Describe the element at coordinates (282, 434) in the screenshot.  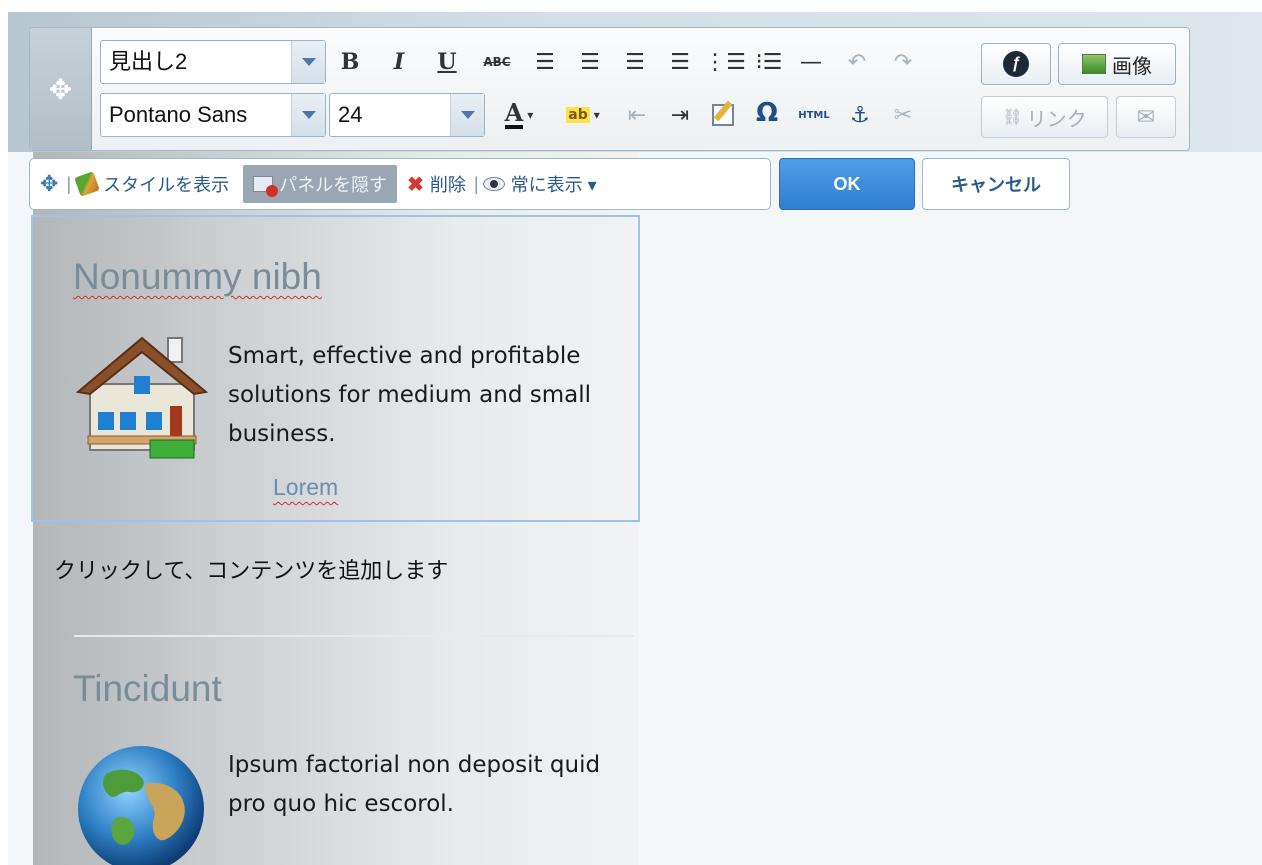
I see `block1-text-line: business.` at that location.